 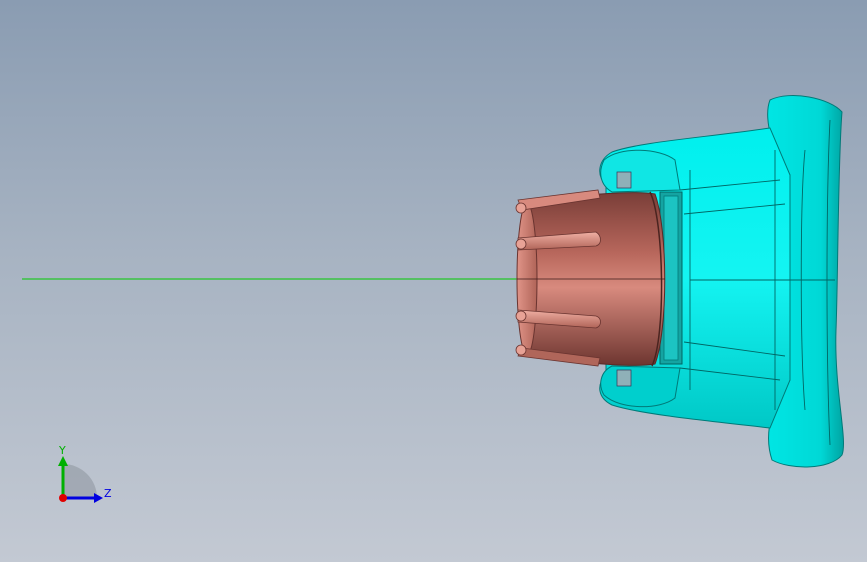 What do you see at coordinates (62, 450) in the screenshot?
I see `triad-y-label: Y` at bounding box center [62, 450].